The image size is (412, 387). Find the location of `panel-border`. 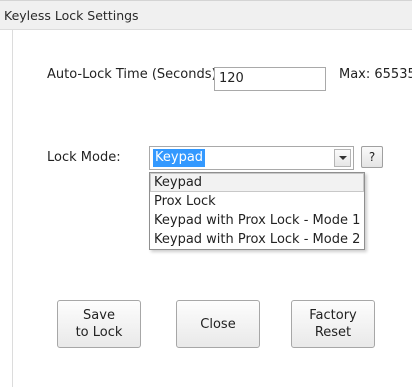

panel-border is located at coordinates (12, 208).